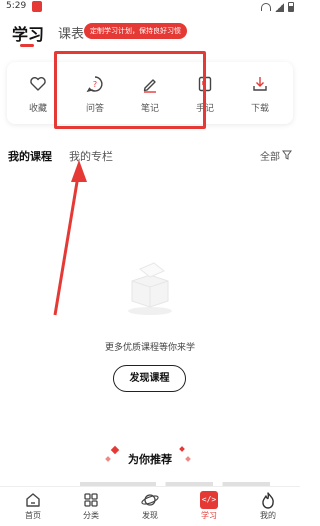 The width and height of the screenshot is (320, 526). I want to click on discover-courses-button: 发现课程, so click(149, 378).